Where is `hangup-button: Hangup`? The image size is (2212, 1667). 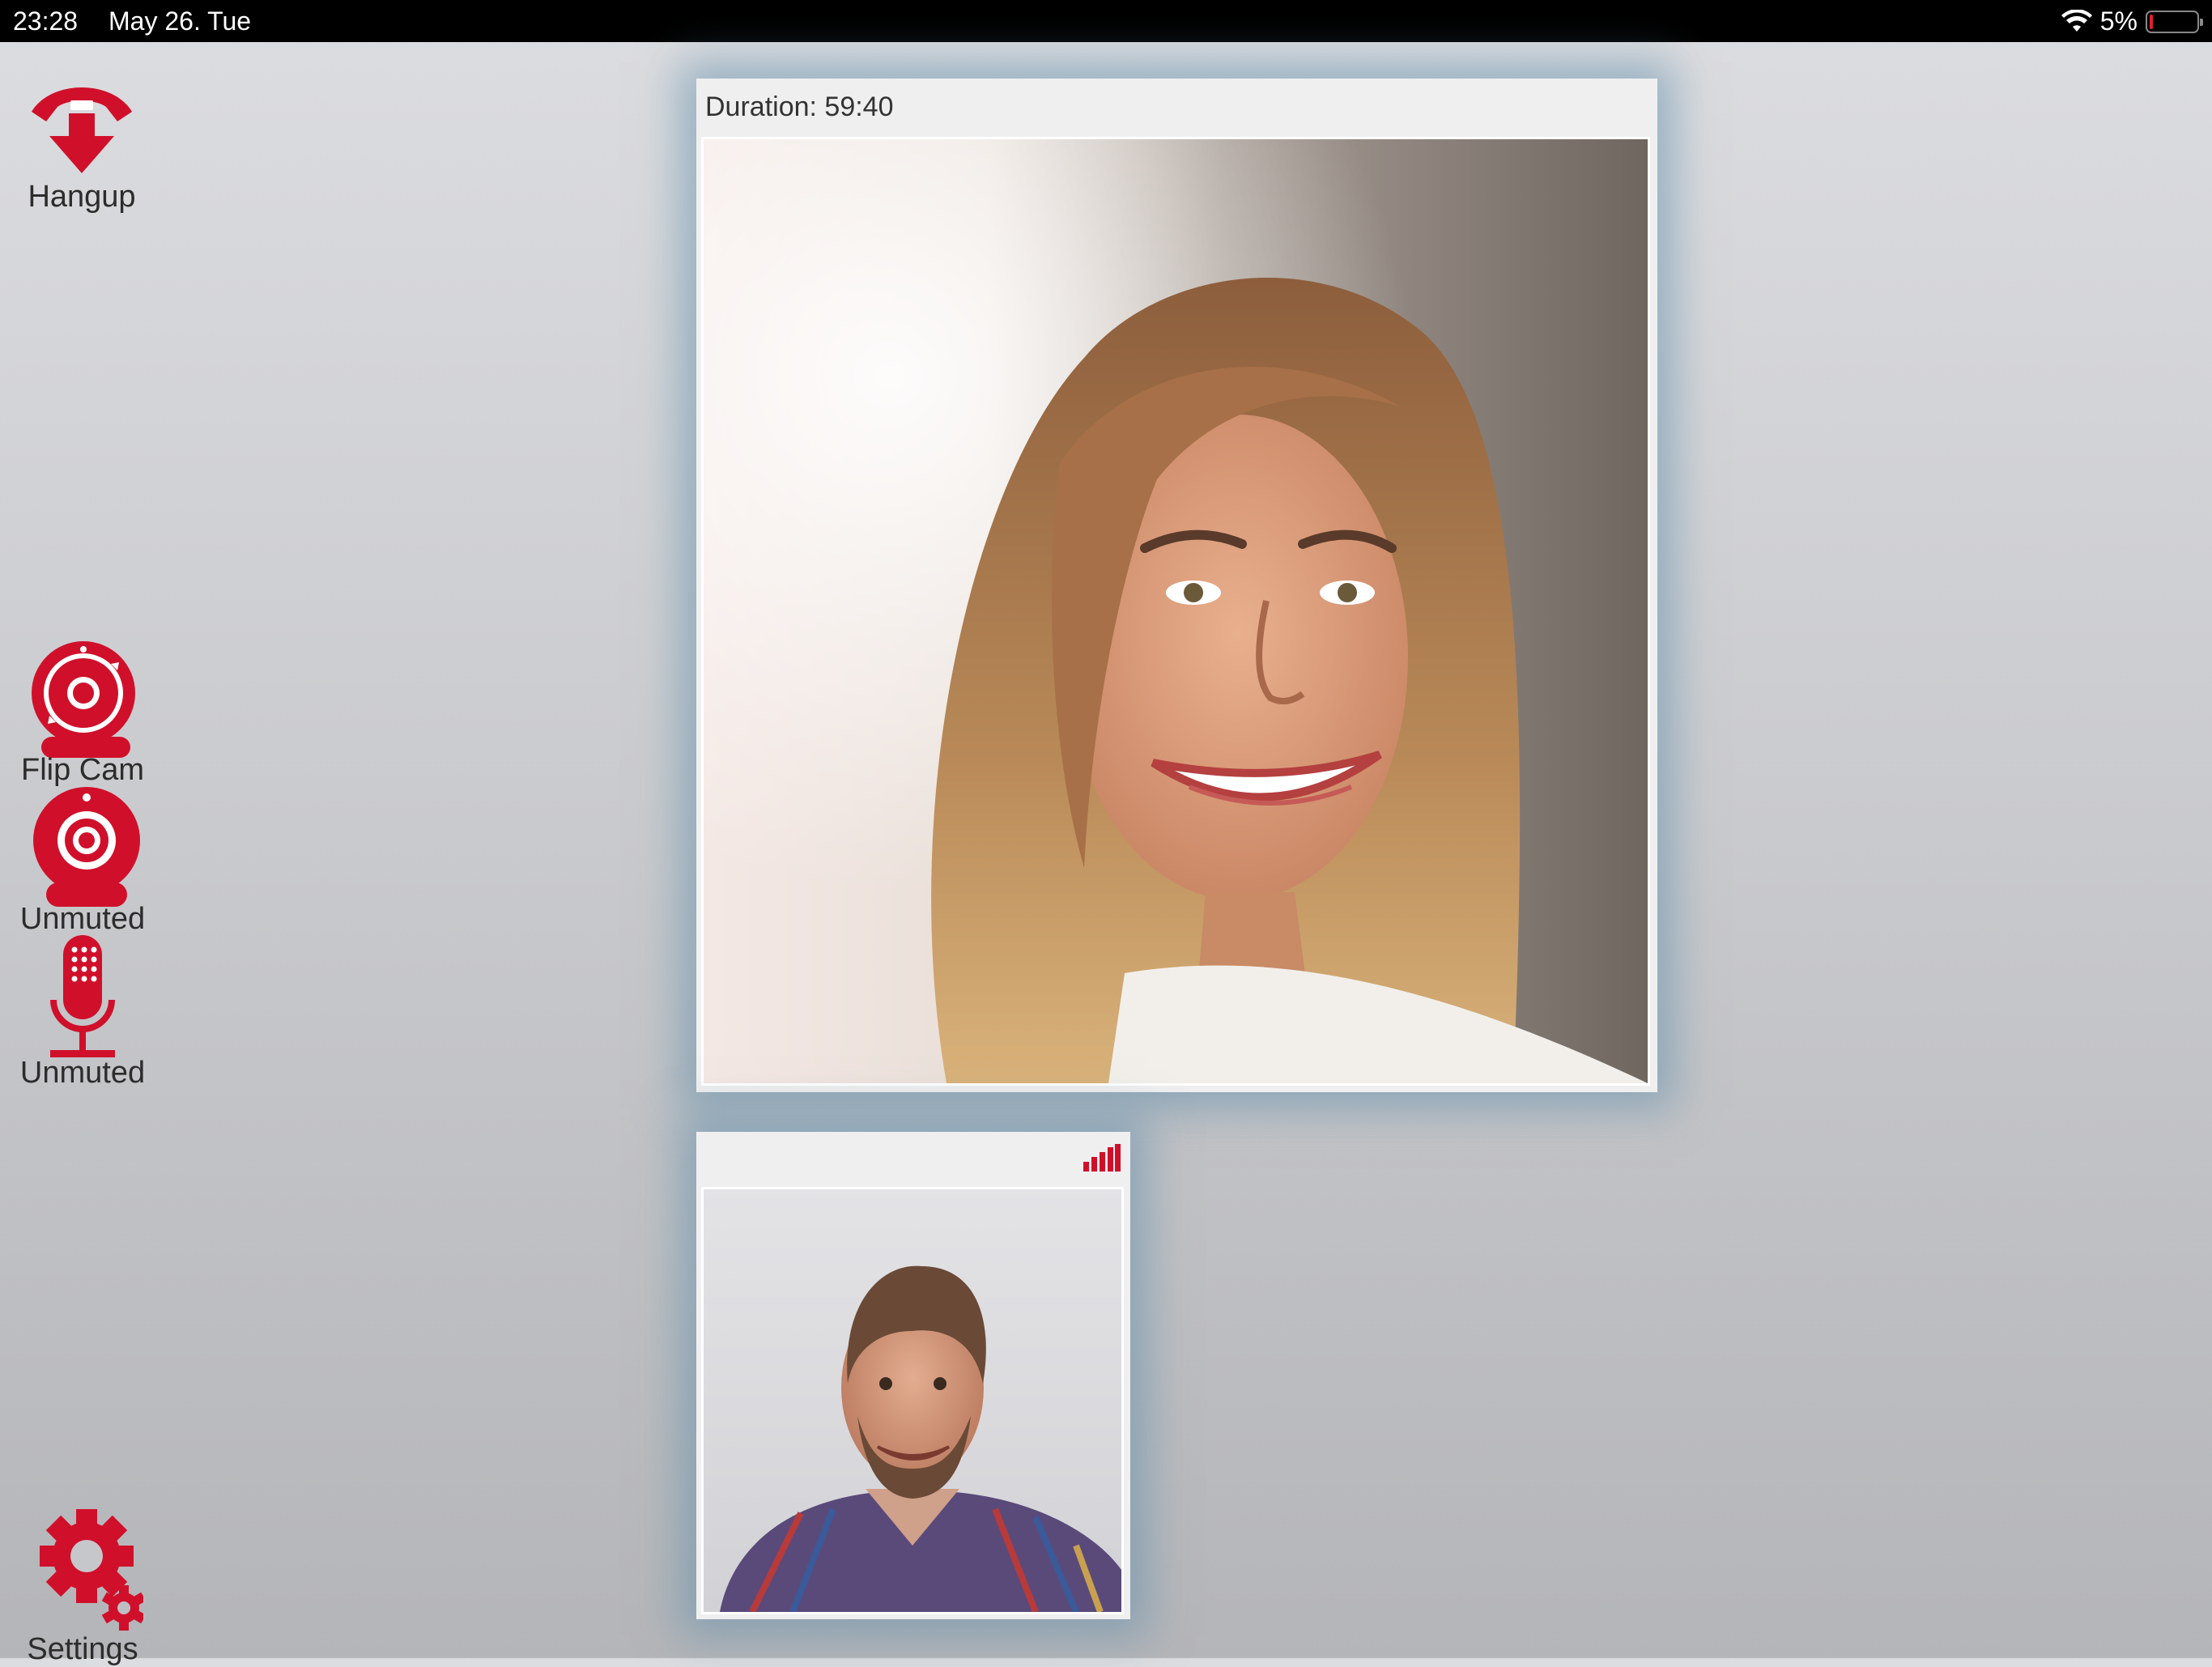 hangup-button: Hangup is located at coordinates (82, 145).